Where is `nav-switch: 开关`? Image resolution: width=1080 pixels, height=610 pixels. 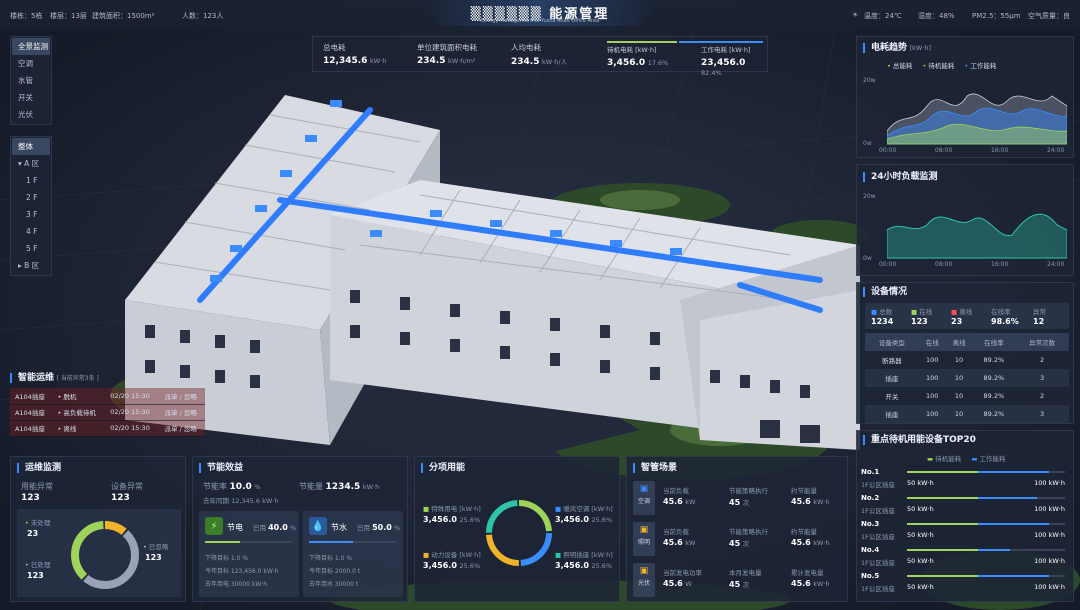 nav-switch: 开关 is located at coordinates (31, 97).